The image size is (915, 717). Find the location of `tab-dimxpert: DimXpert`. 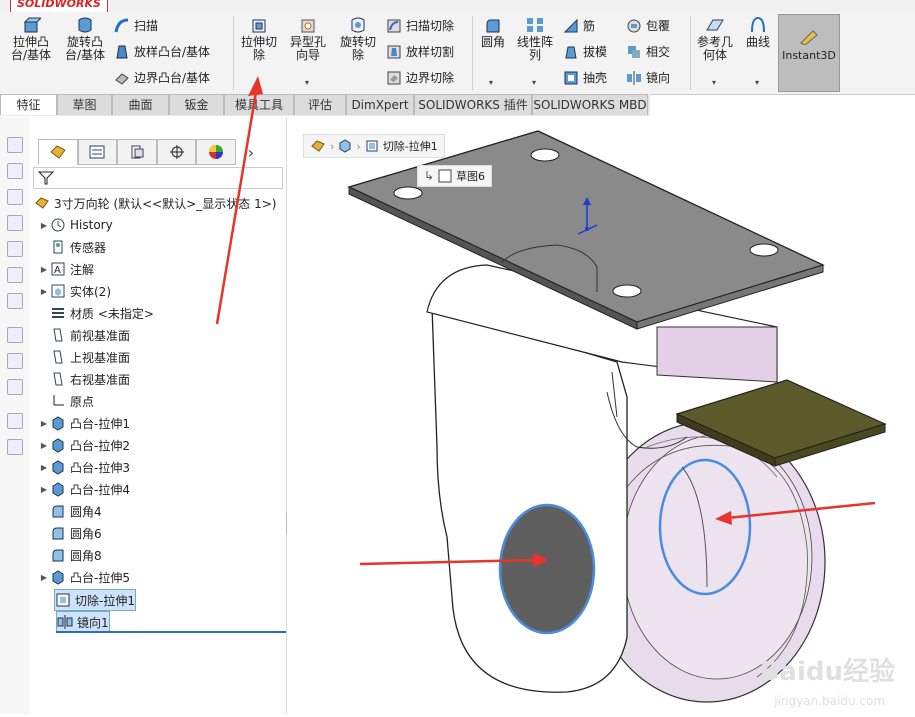

tab-dimxpert: DimXpert is located at coordinates (380, 104).